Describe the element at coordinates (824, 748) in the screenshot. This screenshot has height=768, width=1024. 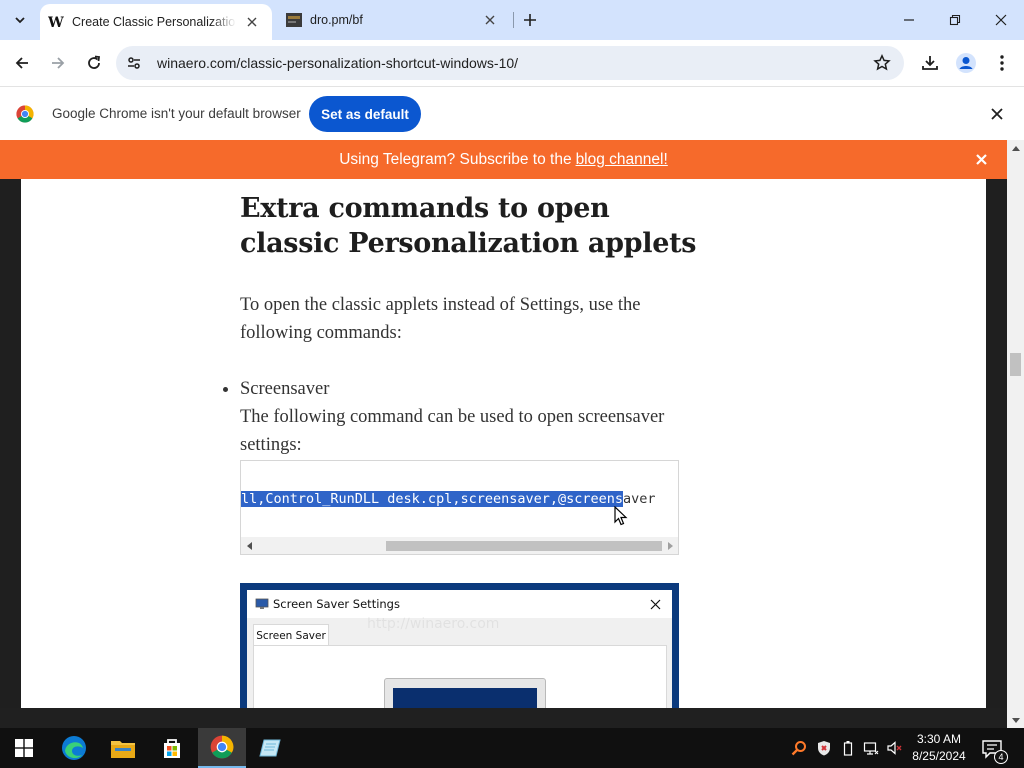
I see `security-shield-icon` at that location.